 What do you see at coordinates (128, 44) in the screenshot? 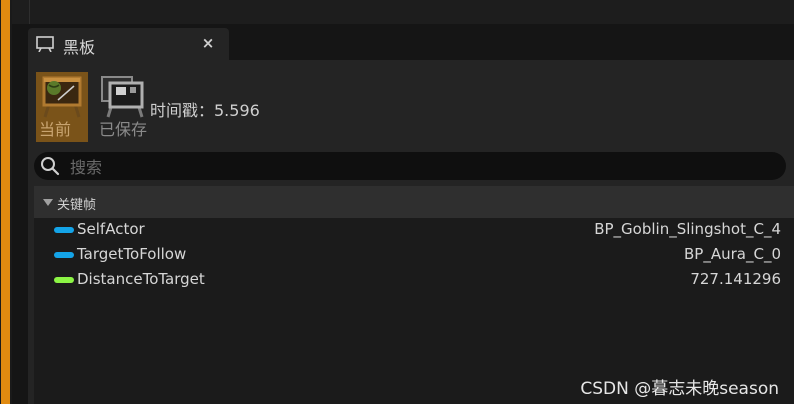
I see `tab-blackboard: 黑板 ×` at bounding box center [128, 44].